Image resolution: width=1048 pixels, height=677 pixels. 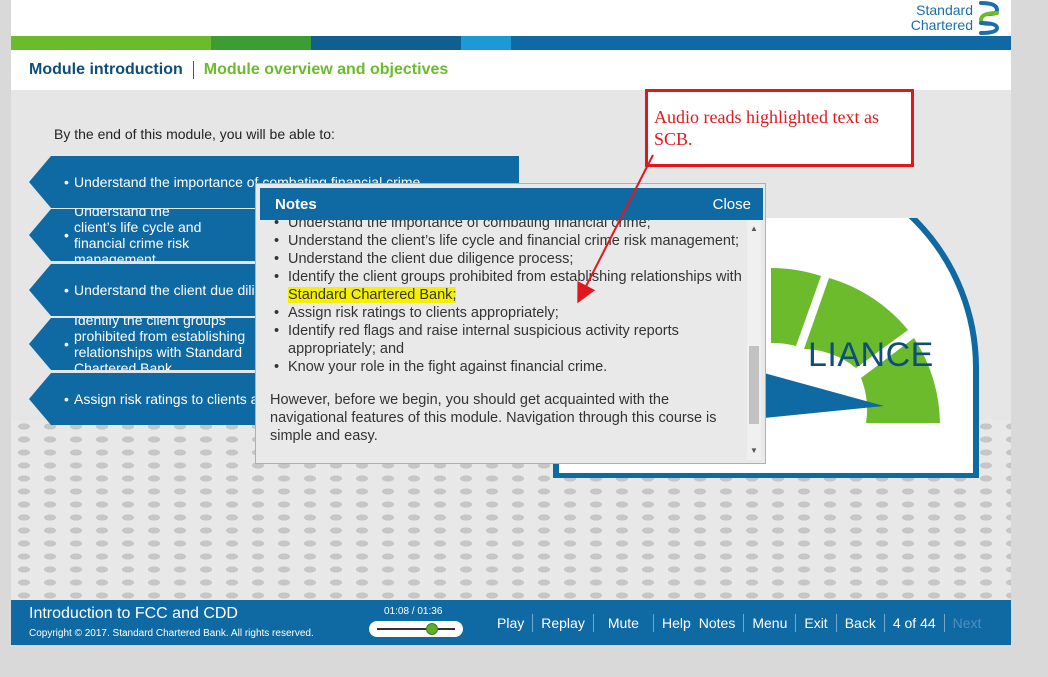 What do you see at coordinates (815, 622) in the screenshot?
I see `exit-button: Exit` at bounding box center [815, 622].